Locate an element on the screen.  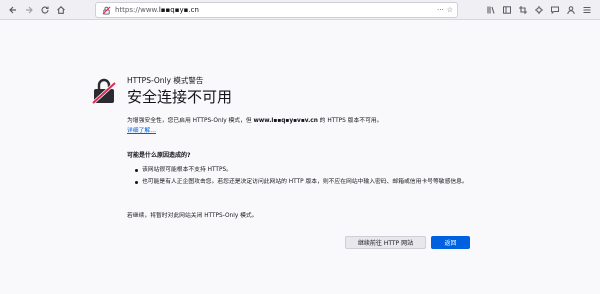
home-button is located at coordinates (61, 10).